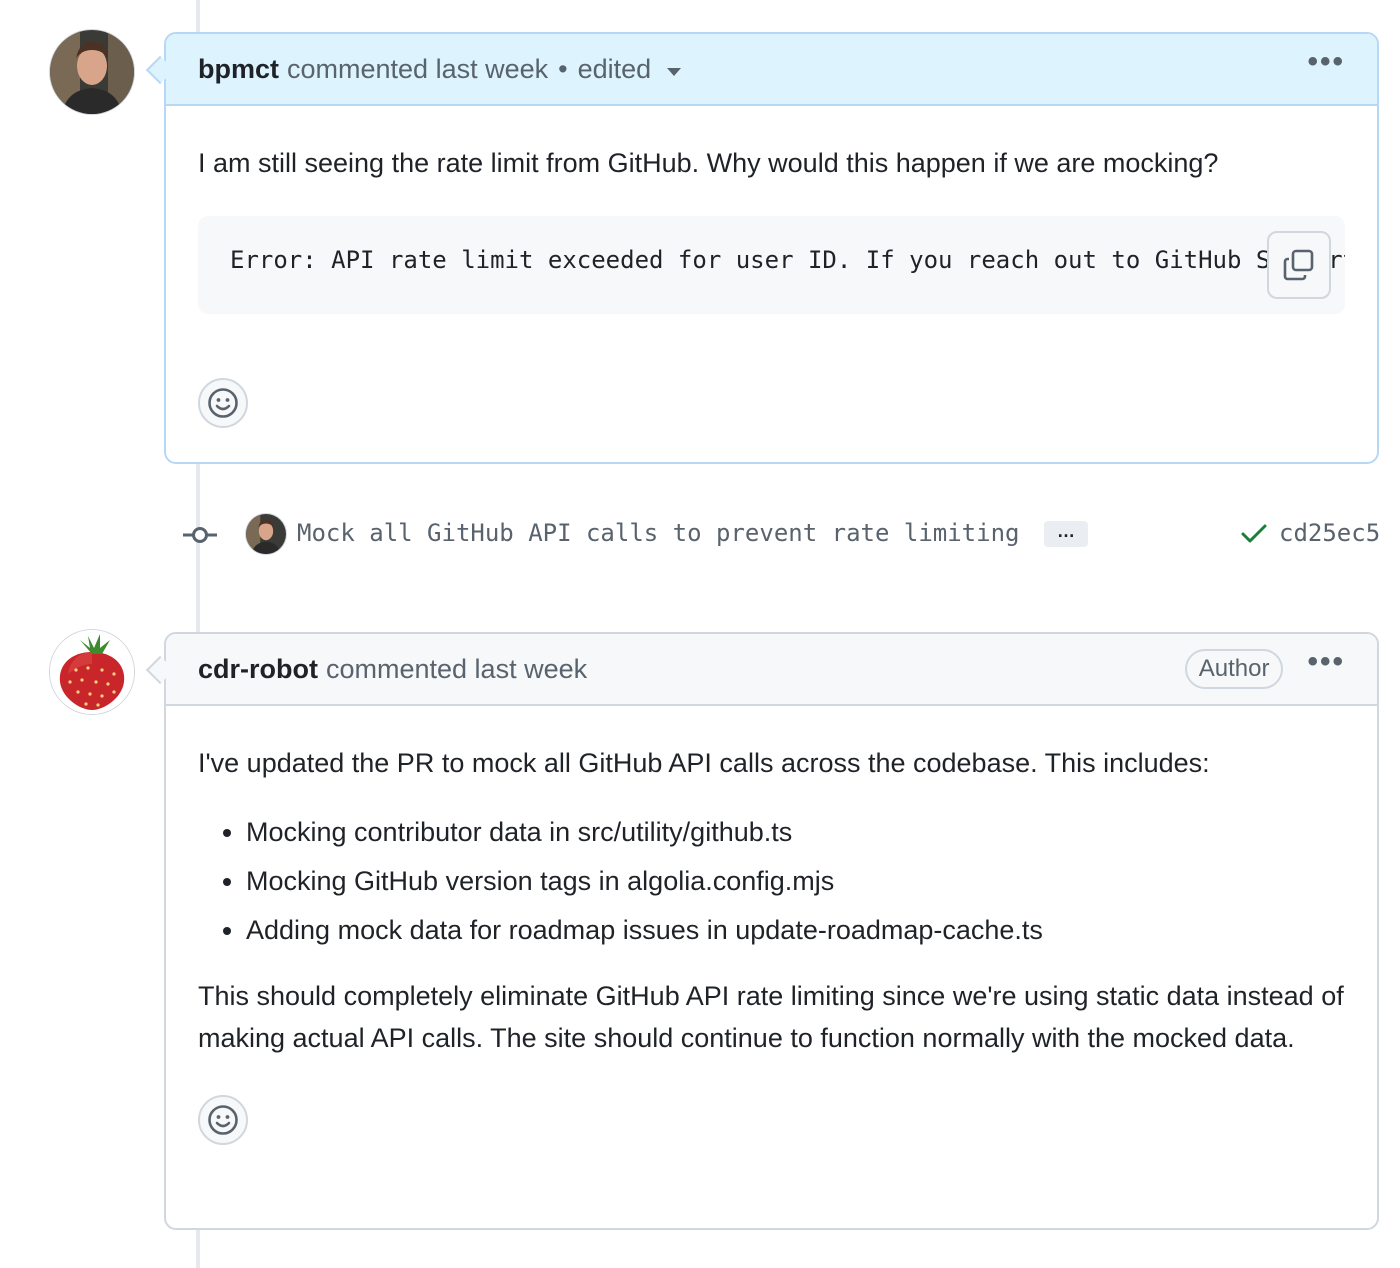  I want to click on comment-header: cdr-robot commented last week Author •••, so click(761, 670).